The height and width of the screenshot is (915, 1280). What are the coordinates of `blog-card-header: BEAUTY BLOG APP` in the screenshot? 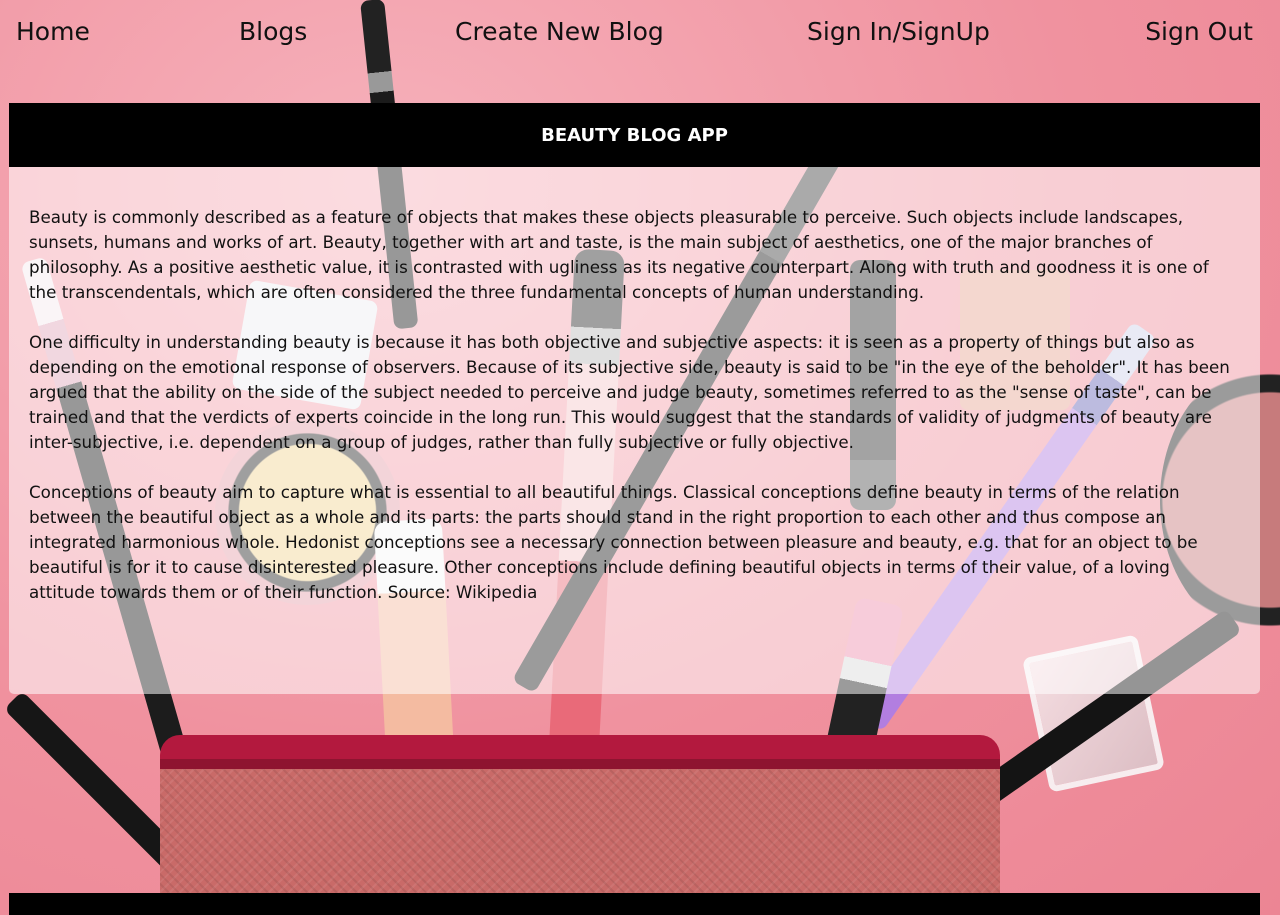 It's located at (634, 135).